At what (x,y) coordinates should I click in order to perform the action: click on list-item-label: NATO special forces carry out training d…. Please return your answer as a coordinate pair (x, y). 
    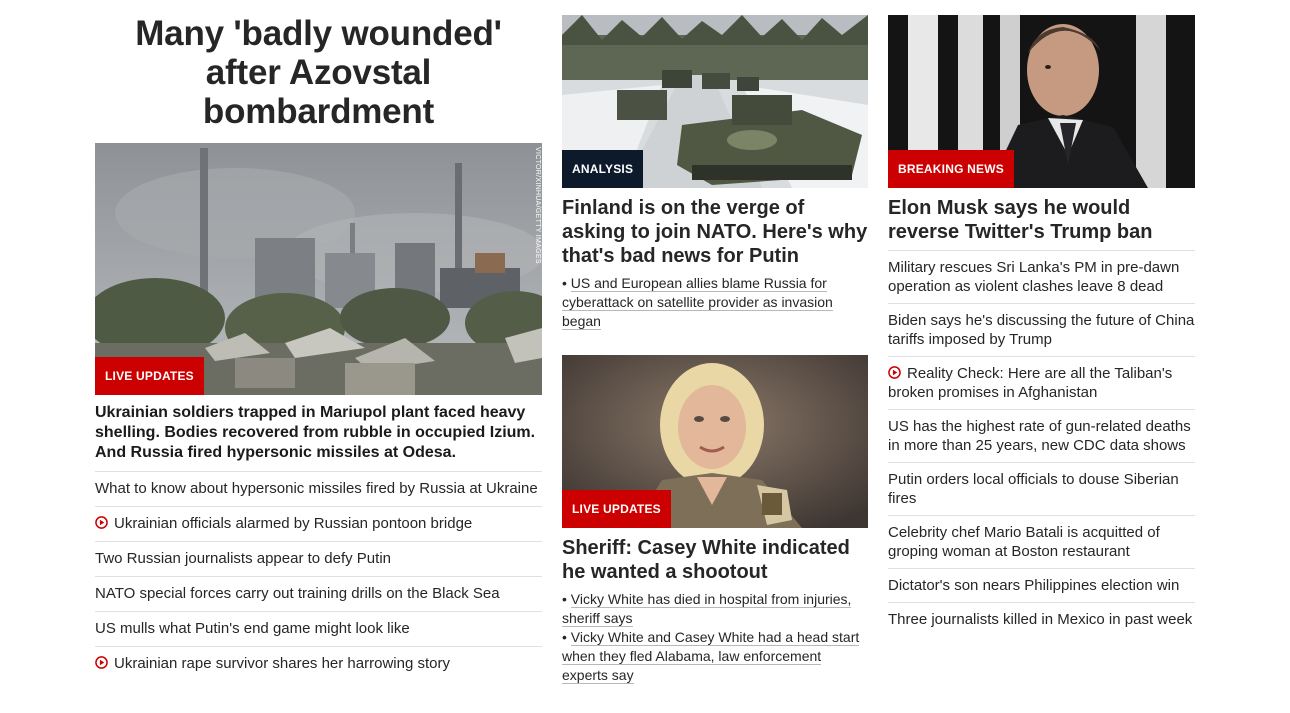
    Looking at the image, I should click on (297, 593).